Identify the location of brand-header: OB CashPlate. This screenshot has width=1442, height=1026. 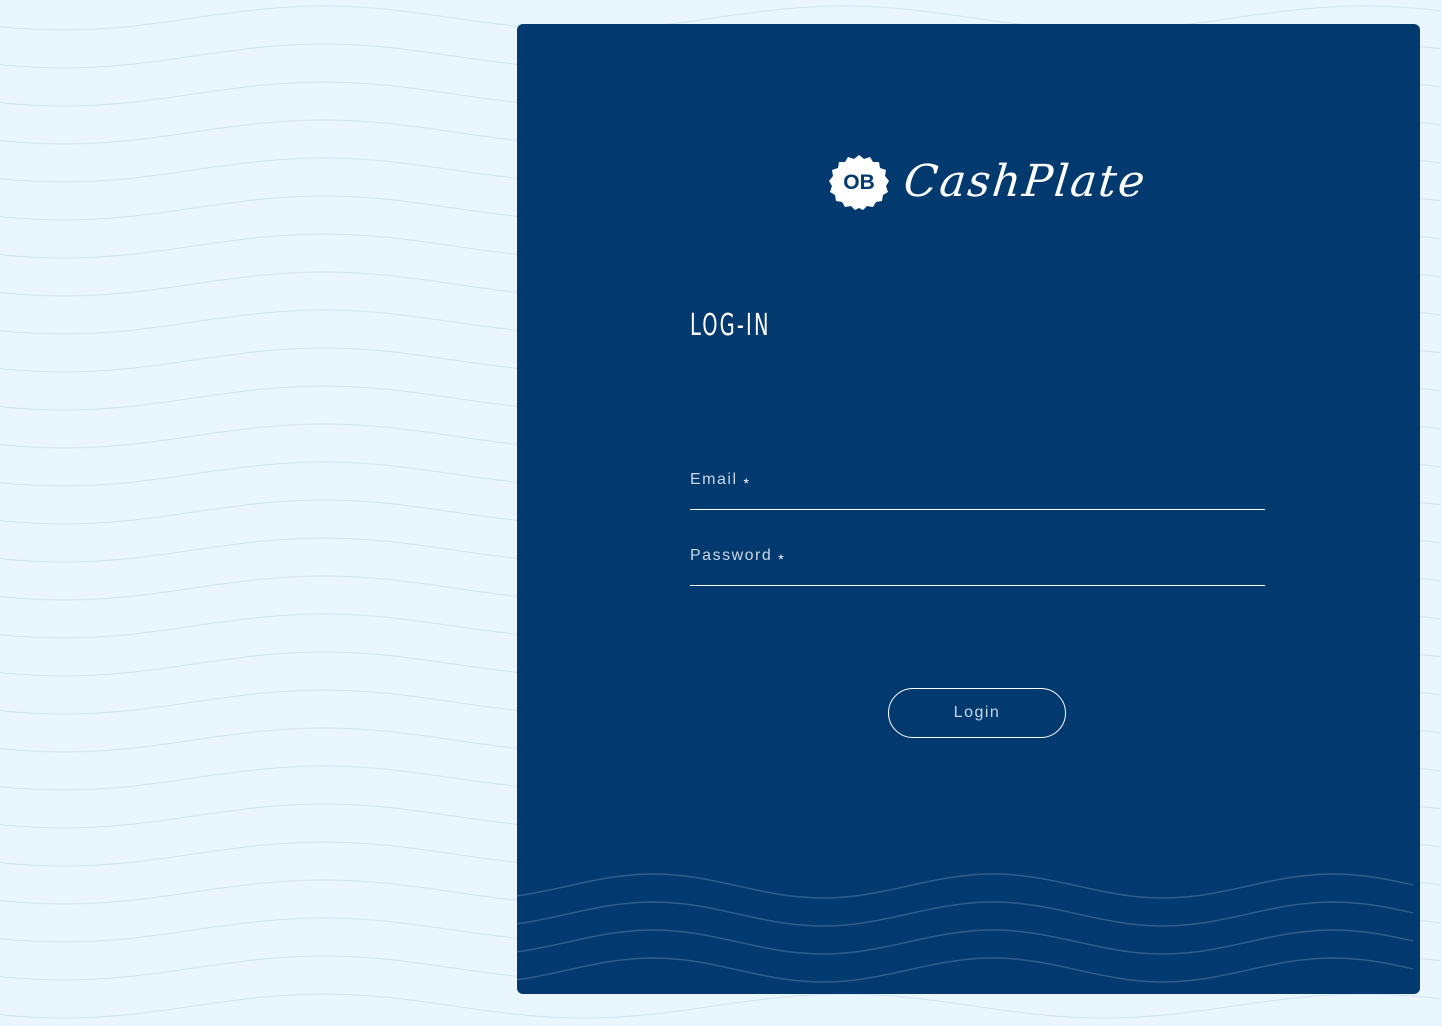
(989, 182).